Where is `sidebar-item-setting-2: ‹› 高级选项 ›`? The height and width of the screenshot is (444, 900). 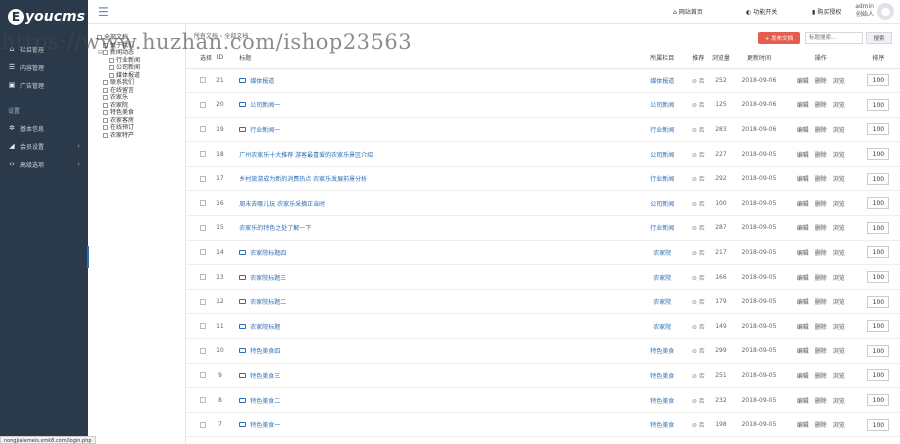
sidebar-item-setting-2: ‹› 高级选项 › is located at coordinates (44, 164).